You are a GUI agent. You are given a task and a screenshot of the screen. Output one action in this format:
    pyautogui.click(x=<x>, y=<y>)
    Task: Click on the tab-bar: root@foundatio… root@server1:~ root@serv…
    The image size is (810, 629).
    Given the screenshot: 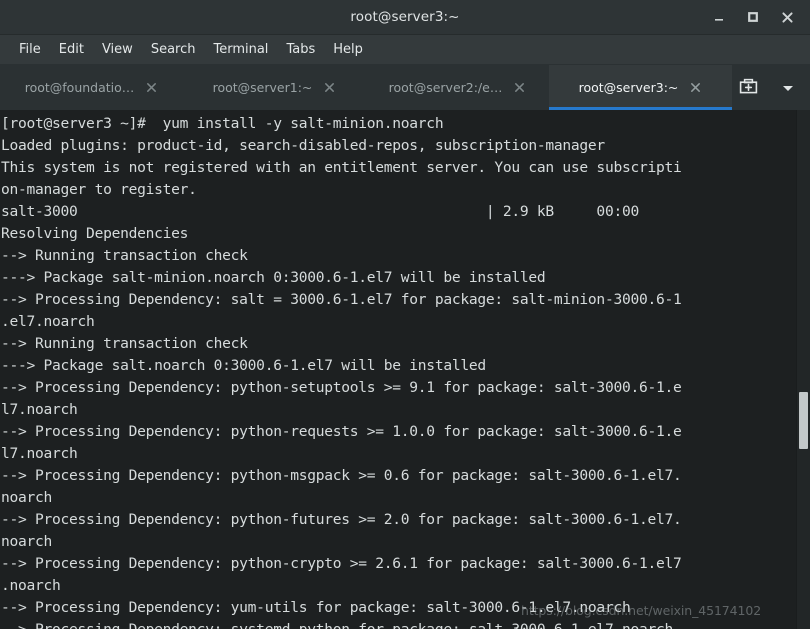 What is the action you would take?
    pyautogui.click(x=405, y=87)
    